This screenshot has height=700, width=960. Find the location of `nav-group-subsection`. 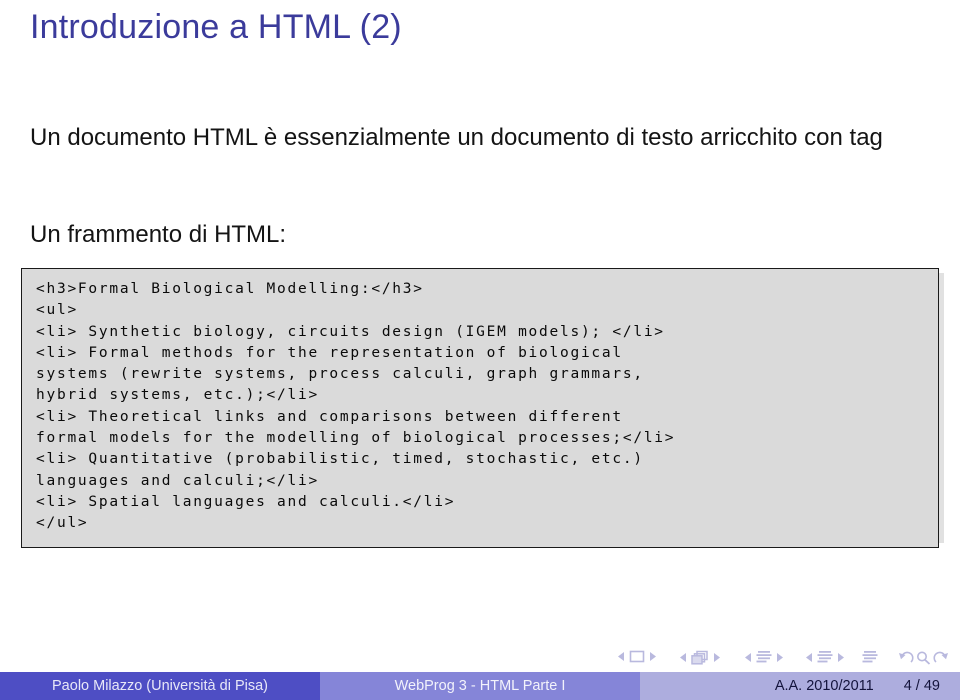

nav-group-subsection is located at coordinates (764, 657).